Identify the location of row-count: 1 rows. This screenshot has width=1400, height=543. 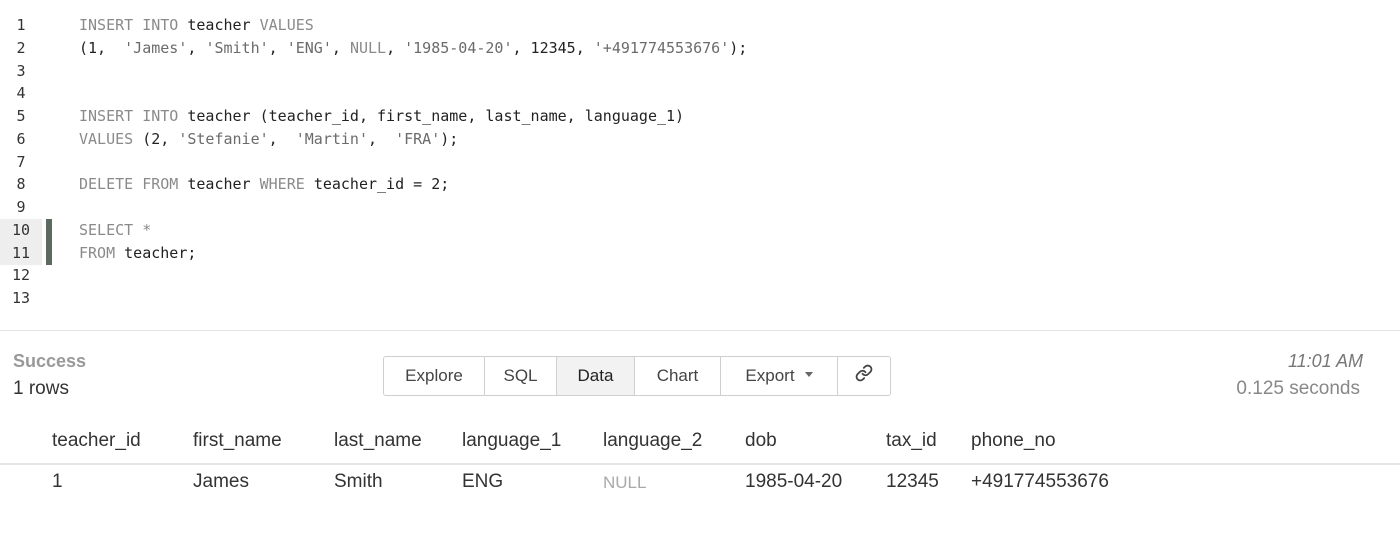
(41, 388).